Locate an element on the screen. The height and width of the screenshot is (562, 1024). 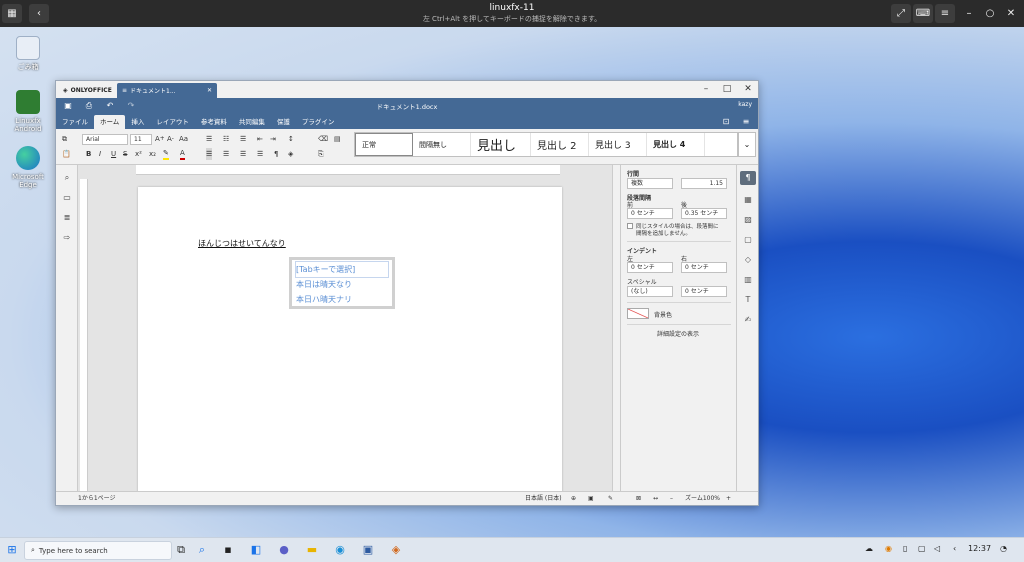
tab-references: 参考資料 is located at coordinates (214, 122).